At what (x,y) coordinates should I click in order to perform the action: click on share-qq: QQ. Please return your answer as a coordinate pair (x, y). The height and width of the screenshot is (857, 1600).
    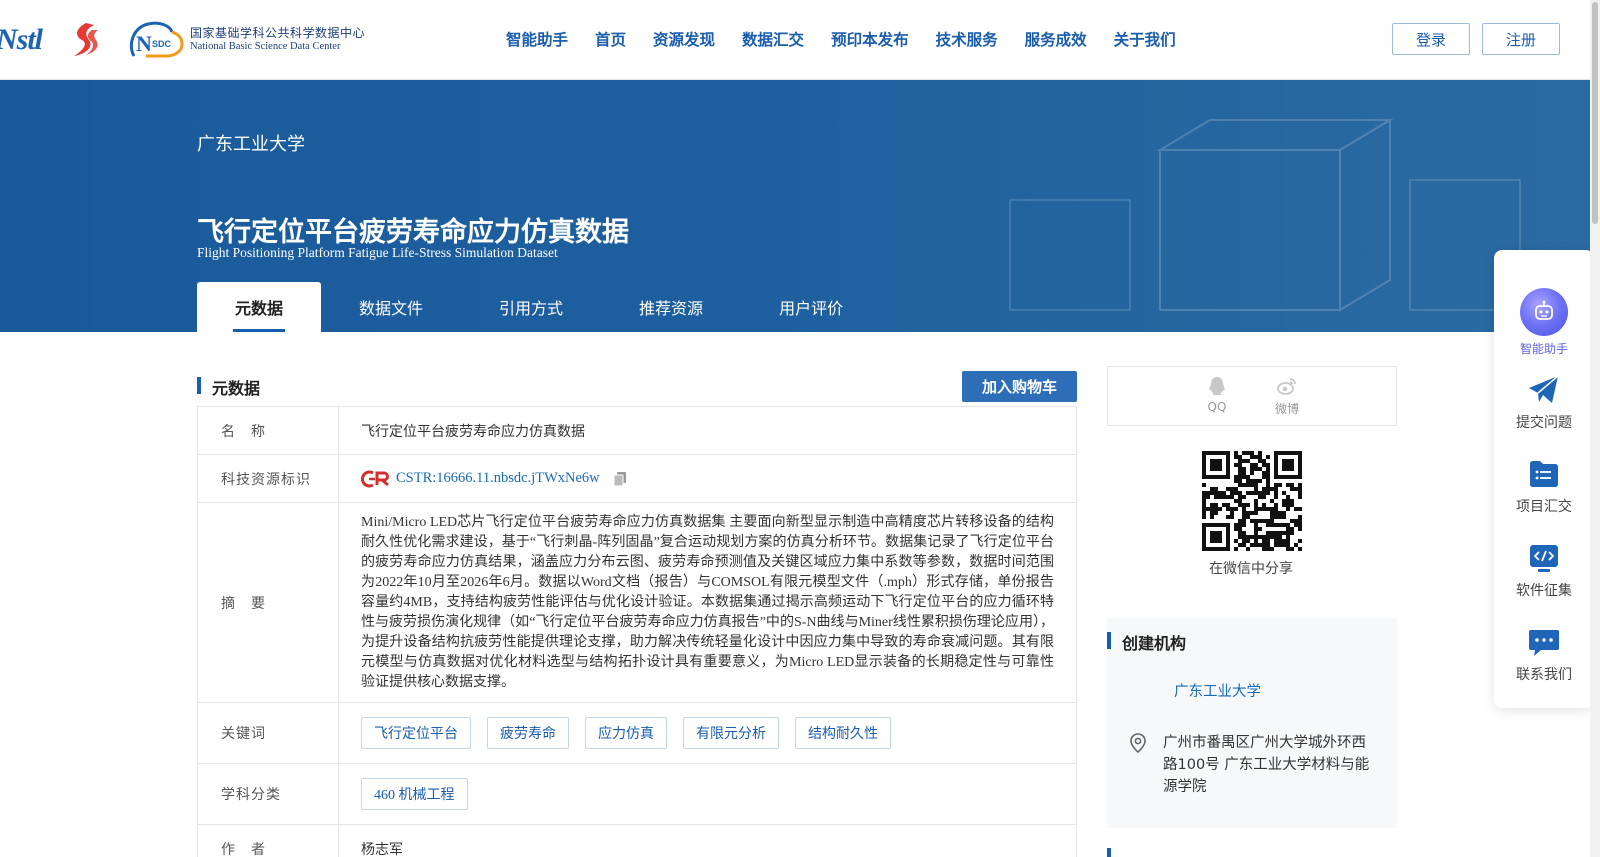
    Looking at the image, I should click on (1217, 394).